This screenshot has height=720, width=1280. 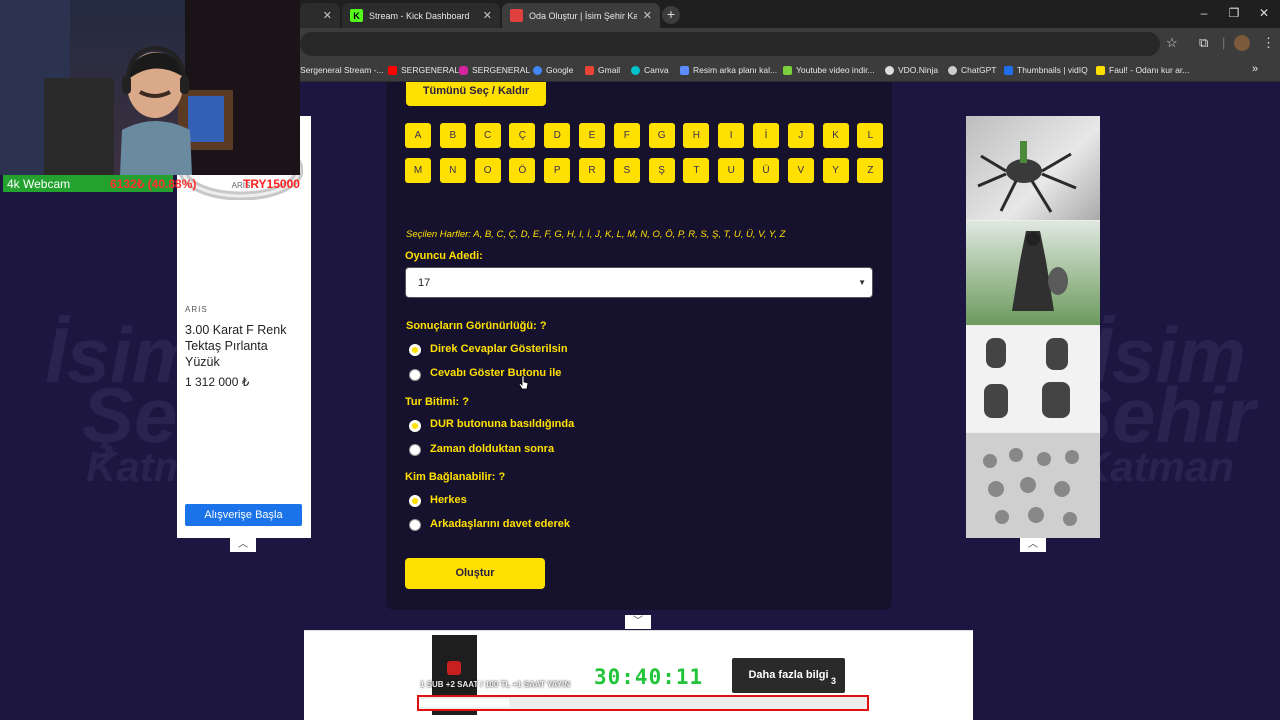 I want to click on window-close-icon: ✕, so click(x=1264, y=13).